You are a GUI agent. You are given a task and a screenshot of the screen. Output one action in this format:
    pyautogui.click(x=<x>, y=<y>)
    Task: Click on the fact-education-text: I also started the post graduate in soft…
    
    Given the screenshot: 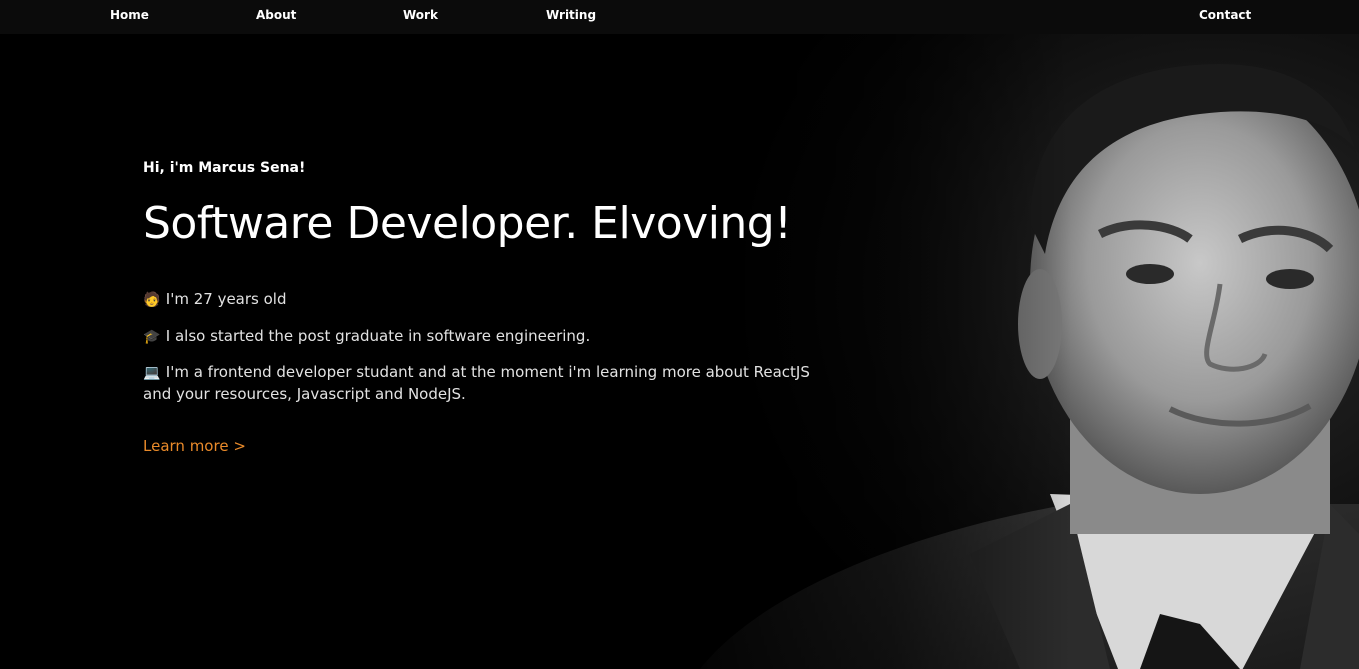 What is the action you would take?
    pyautogui.click(x=378, y=336)
    